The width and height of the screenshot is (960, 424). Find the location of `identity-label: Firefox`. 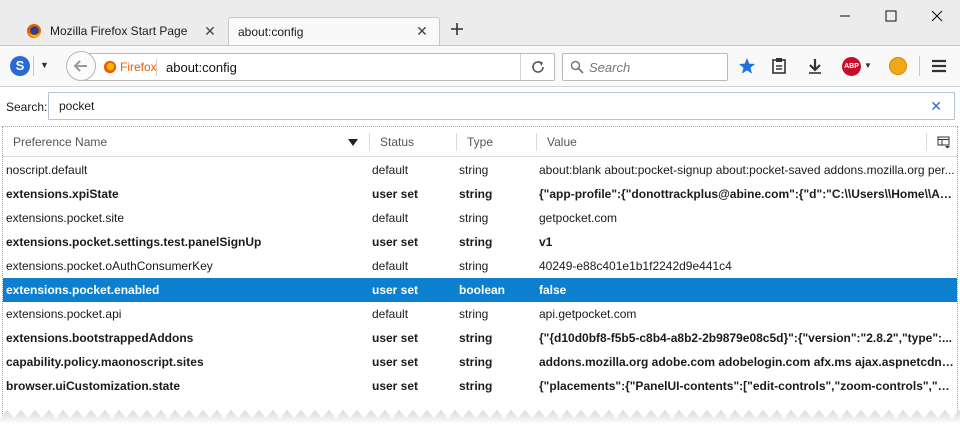

identity-label: Firefox is located at coordinates (138, 67).